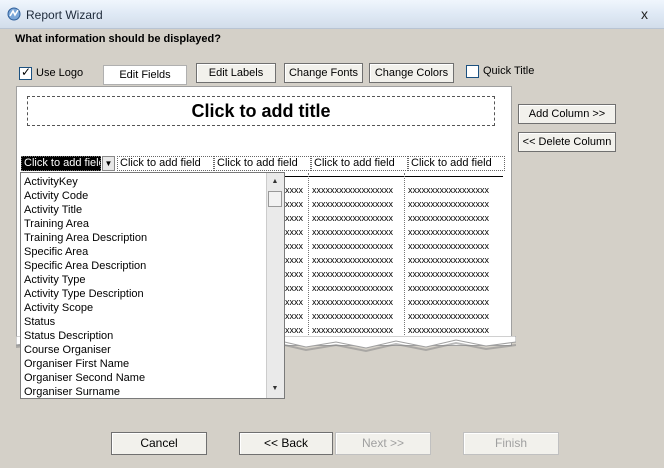 The image size is (664, 468). I want to click on cancel-button: Cancel, so click(159, 443).